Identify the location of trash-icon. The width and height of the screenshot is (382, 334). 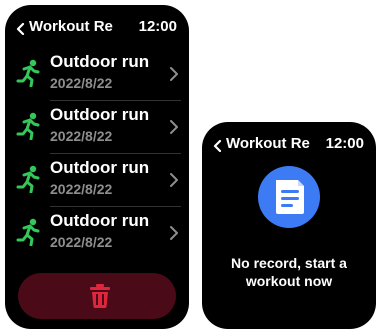
(100, 296).